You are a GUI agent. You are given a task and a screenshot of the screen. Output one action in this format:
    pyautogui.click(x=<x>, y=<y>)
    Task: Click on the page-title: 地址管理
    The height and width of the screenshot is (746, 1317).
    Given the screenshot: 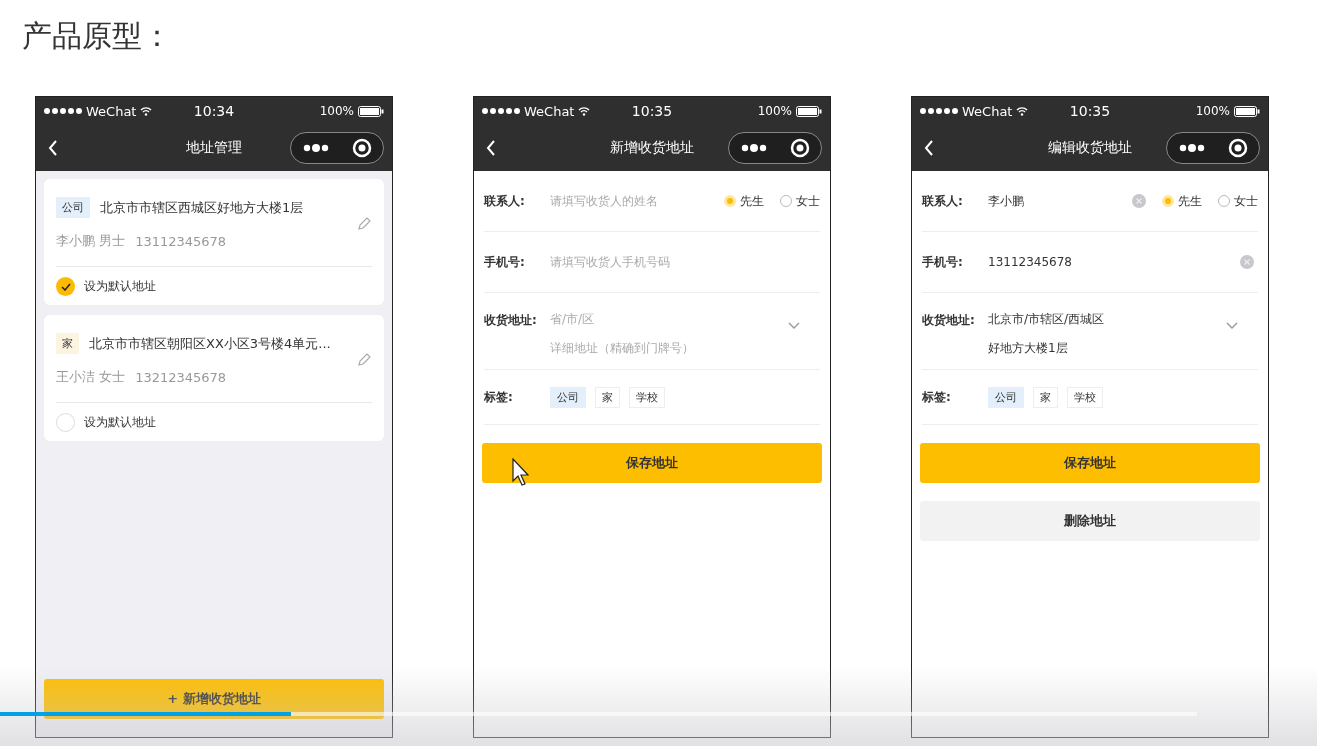 What is the action you would take?
    pyautogui.click(x=214, y=148)
    